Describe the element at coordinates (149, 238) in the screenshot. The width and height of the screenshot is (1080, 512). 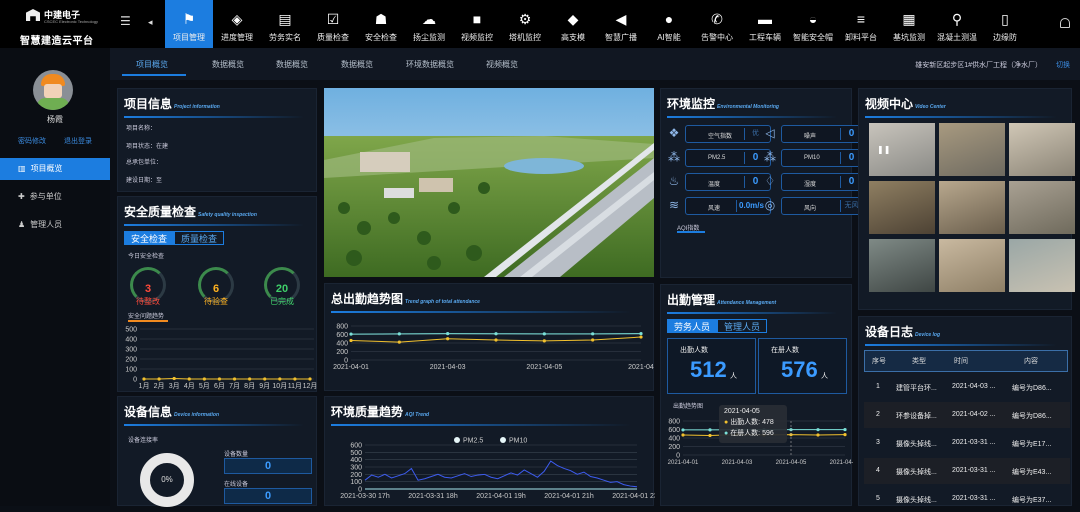
I see `tab-safety-check: 安全检查` at that location.